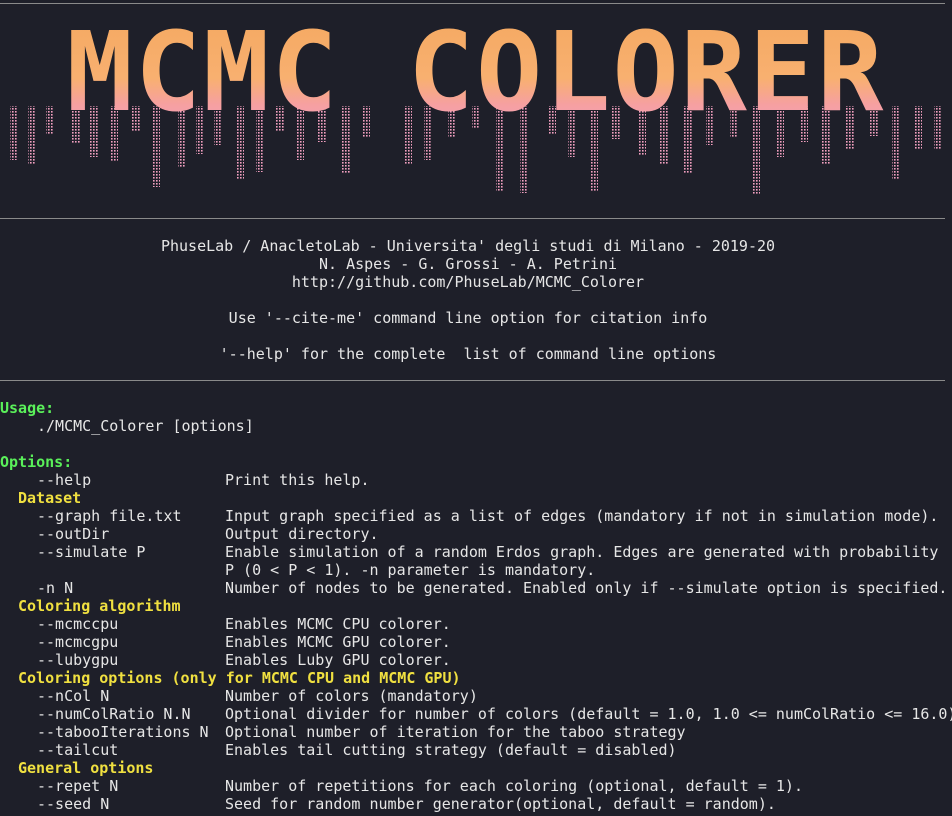  Describe the element at coordinates (472, 380) in the screenshot. I see `credits-rule` at that location.